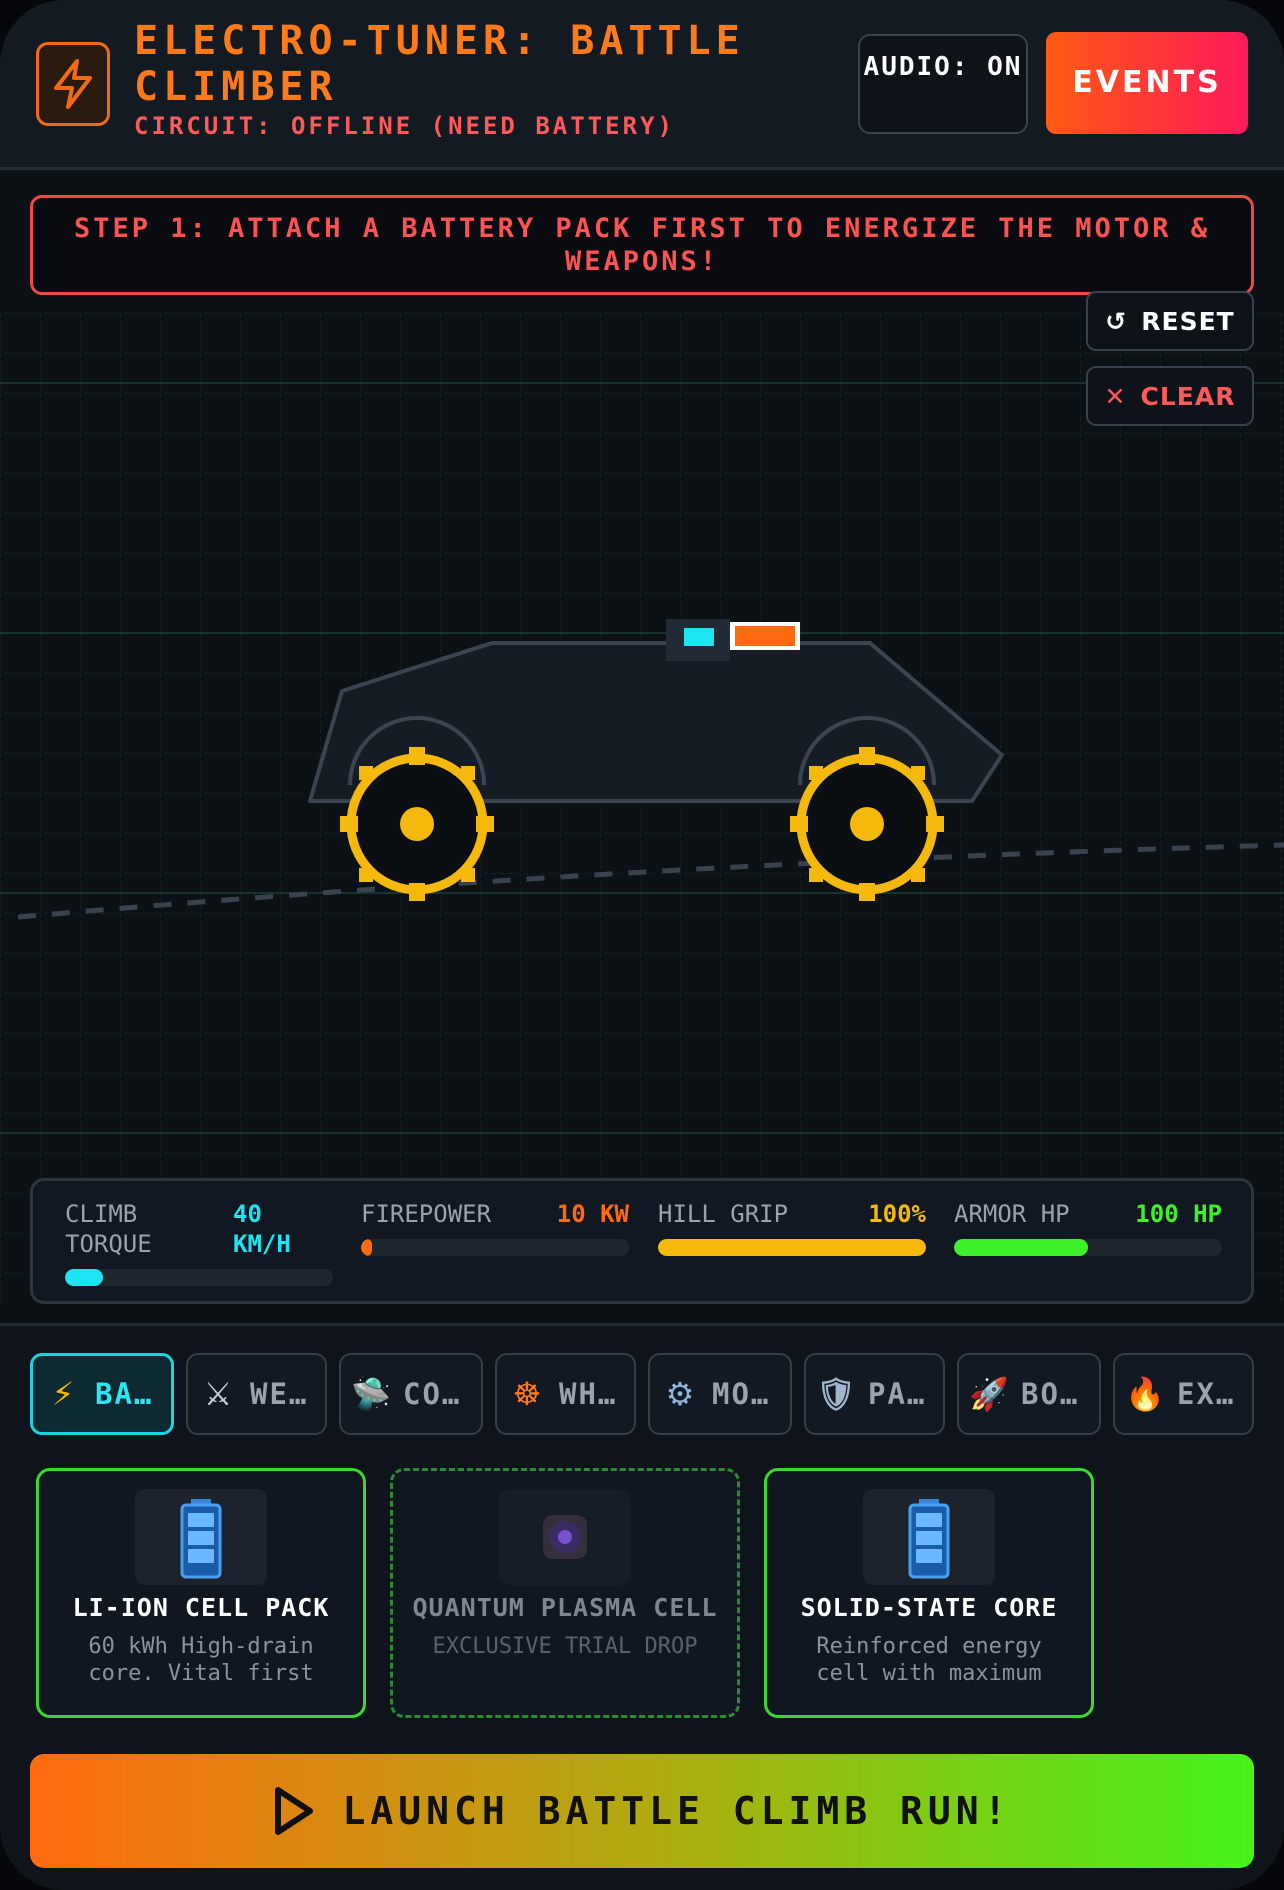  Describe the element at coordinates (294, 1811) in the screenshot. I see `play-icon` at that location.